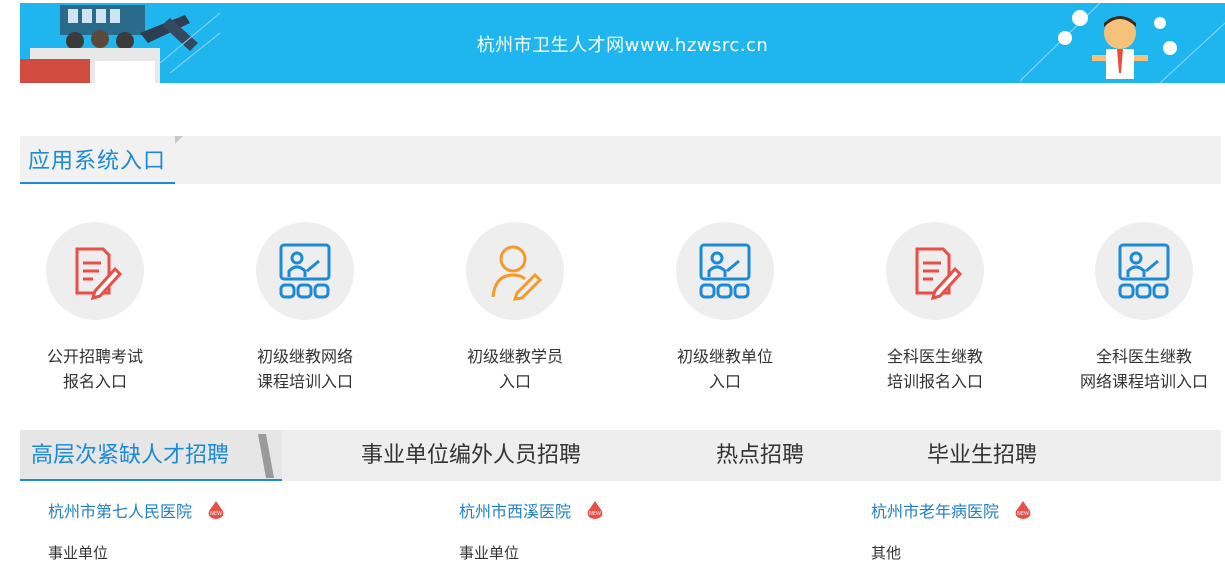  I want to click on section-header: 应用系统入口, so click(620, 160).